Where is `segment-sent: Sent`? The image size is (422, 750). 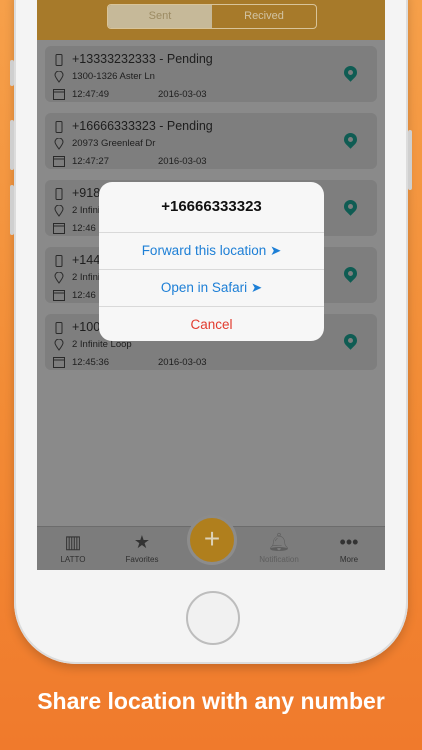 segment-sent: Sent is located at coordinates (160, 16).